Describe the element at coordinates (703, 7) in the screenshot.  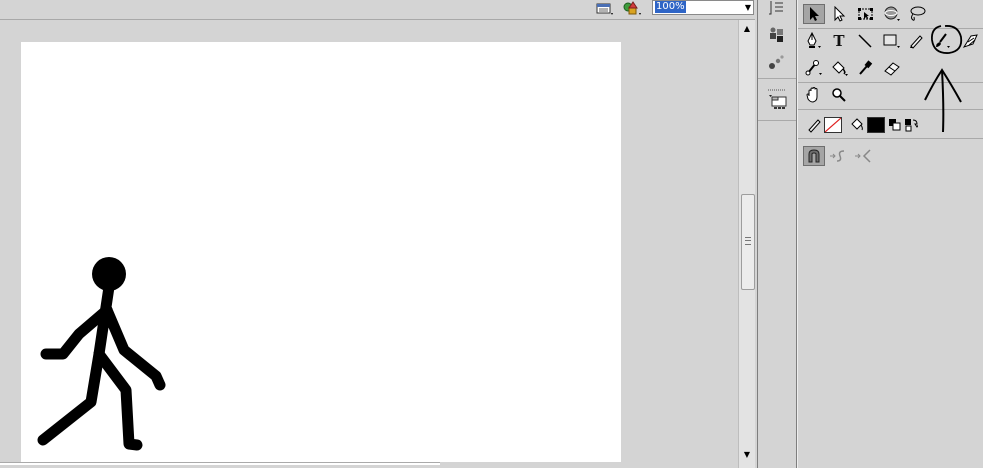
I see `zoom-select: 100% ▼` at that location.